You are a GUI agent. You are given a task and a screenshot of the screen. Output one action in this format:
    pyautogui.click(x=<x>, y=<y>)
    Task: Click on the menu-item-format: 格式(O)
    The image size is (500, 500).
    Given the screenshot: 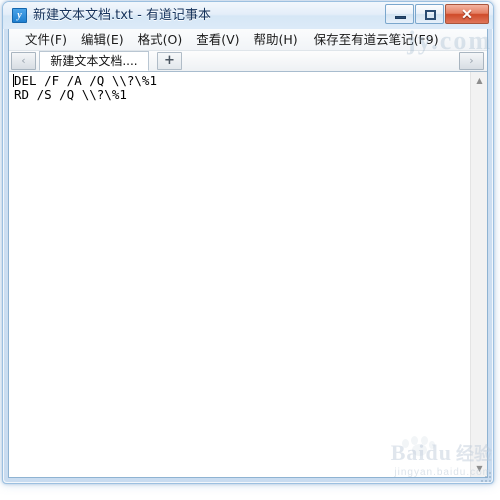 What is the action you would take?
    pyautogui.click(x=160, y=40)
    